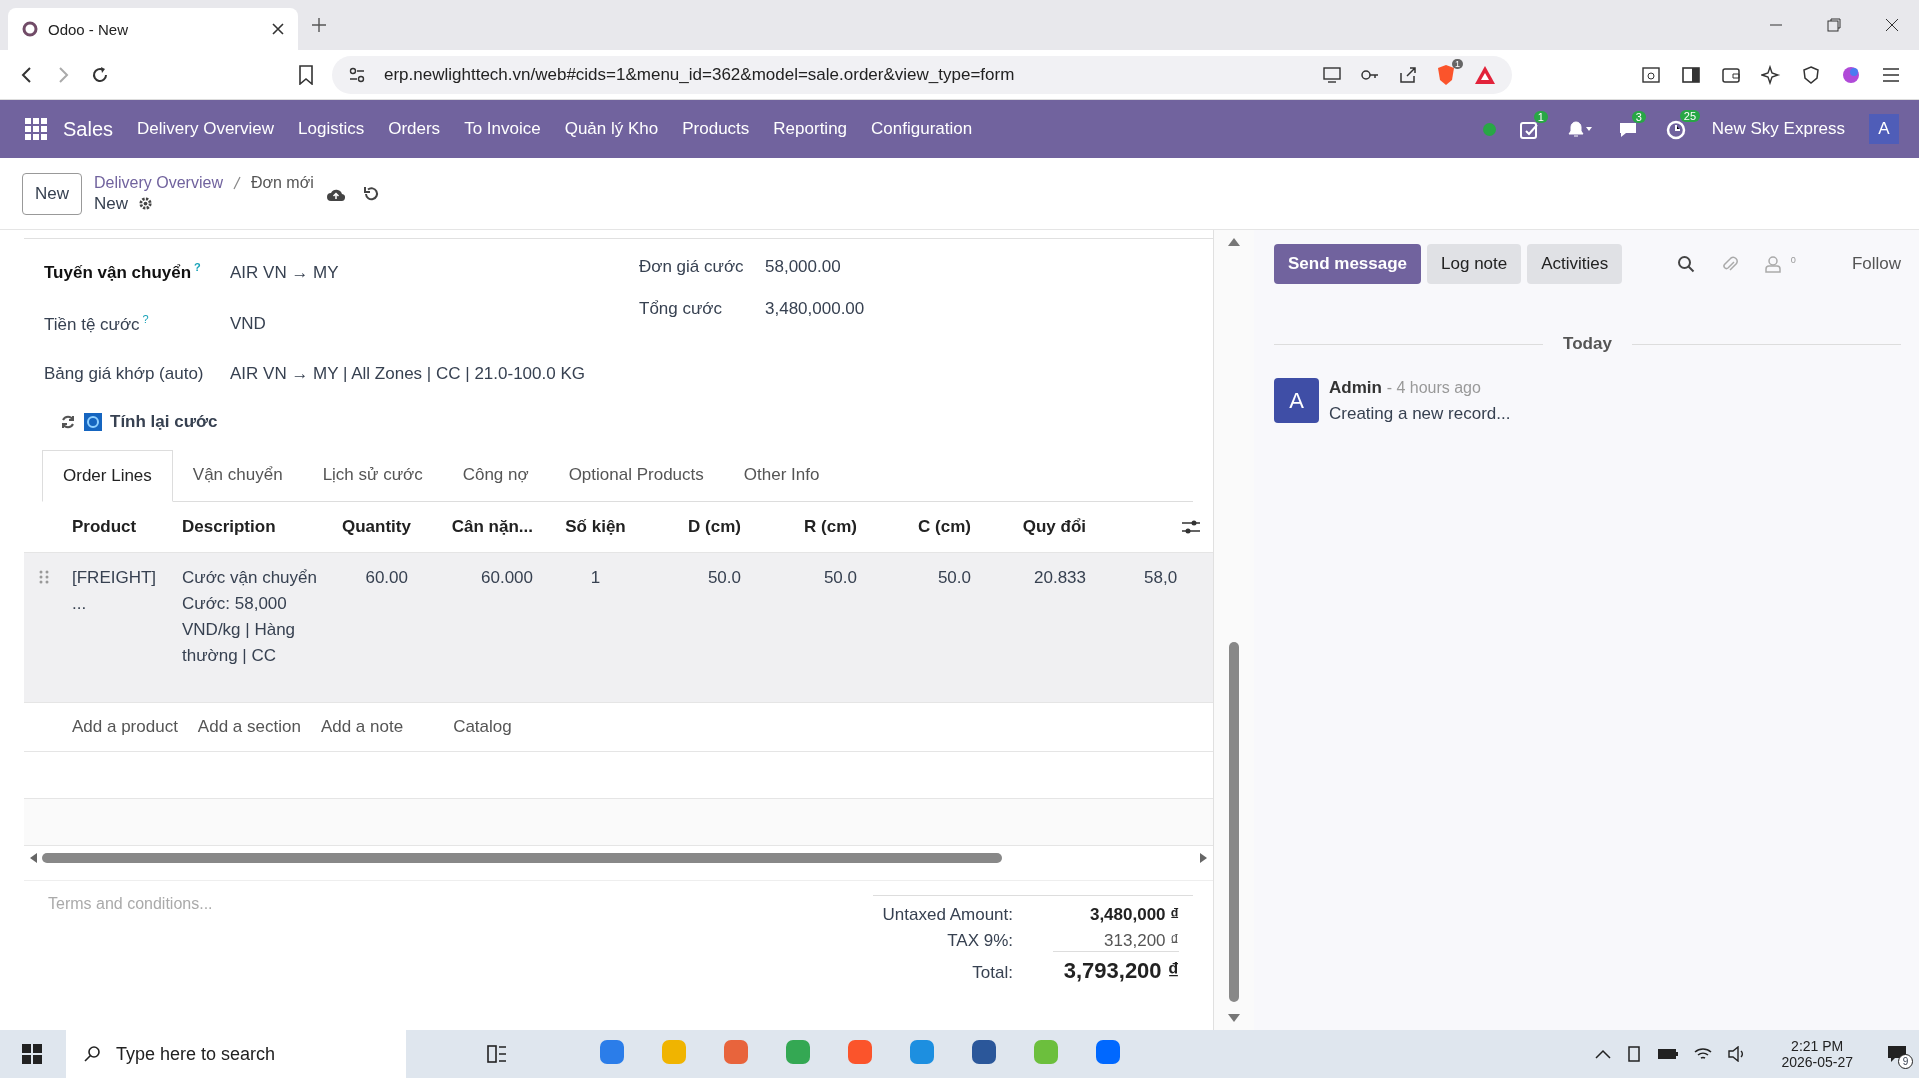  I want to click on form-tab: Công nợ, so click(495, 476).